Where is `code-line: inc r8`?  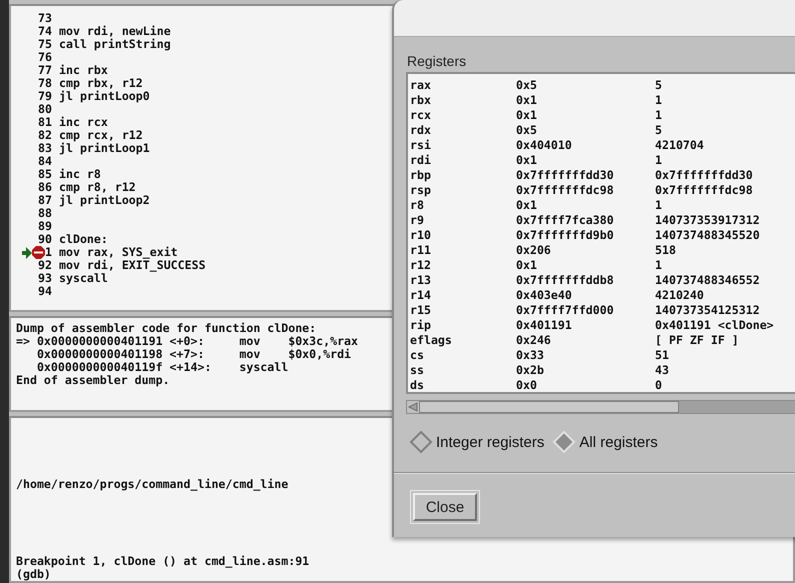 code-line: inc r8 is located at coordinates (80, 174).